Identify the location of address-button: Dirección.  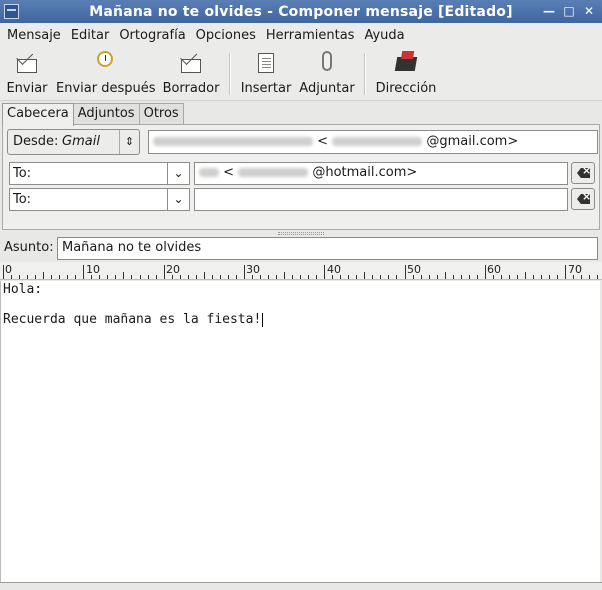
(406, 73).